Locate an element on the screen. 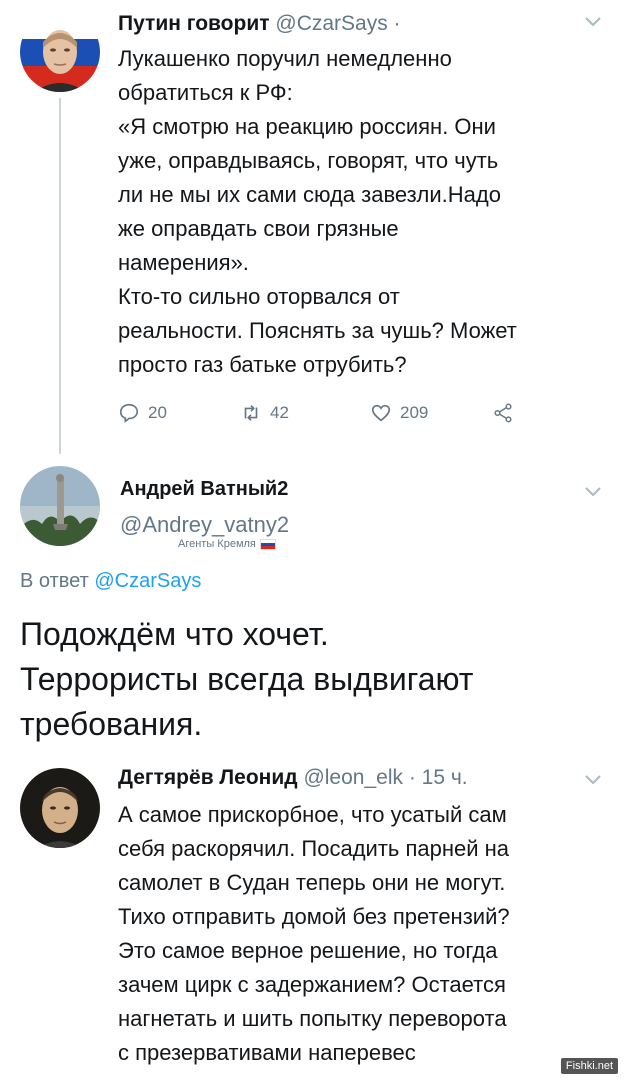  author-name: Андрей Ватный2 is located at coordinates (204, 489).